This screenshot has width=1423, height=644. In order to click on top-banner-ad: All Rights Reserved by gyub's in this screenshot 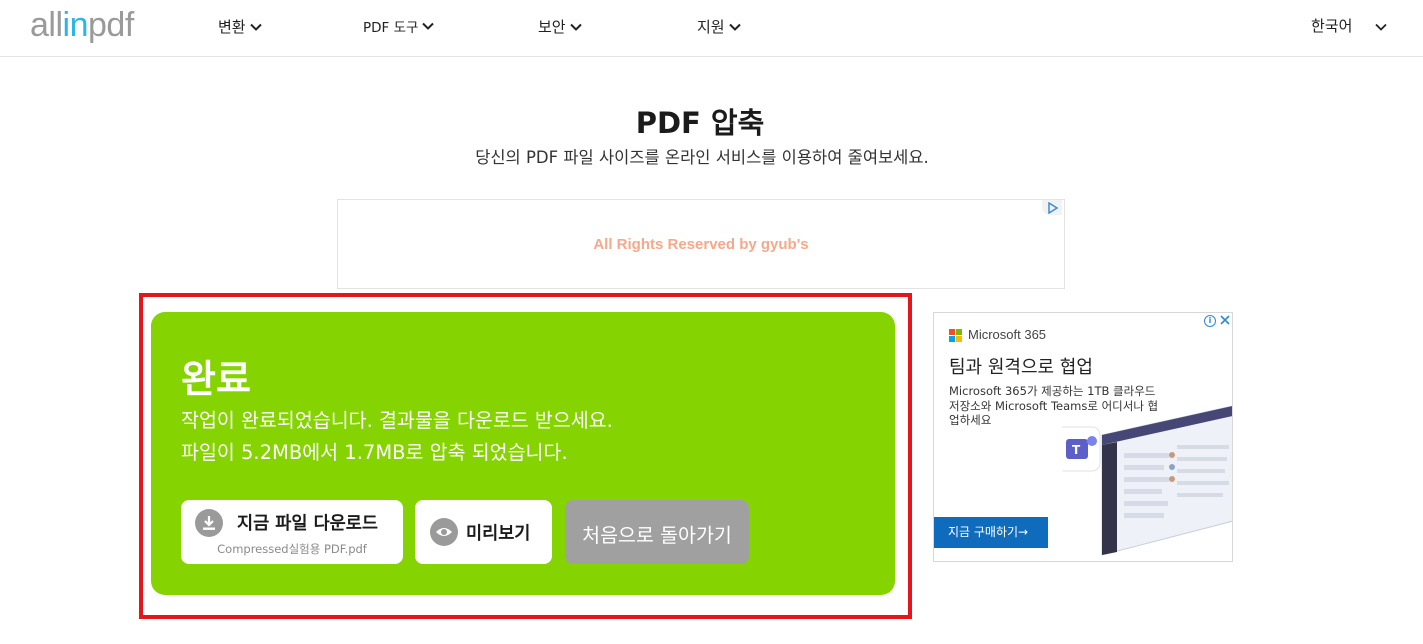, I will do `click(701, 244)`.